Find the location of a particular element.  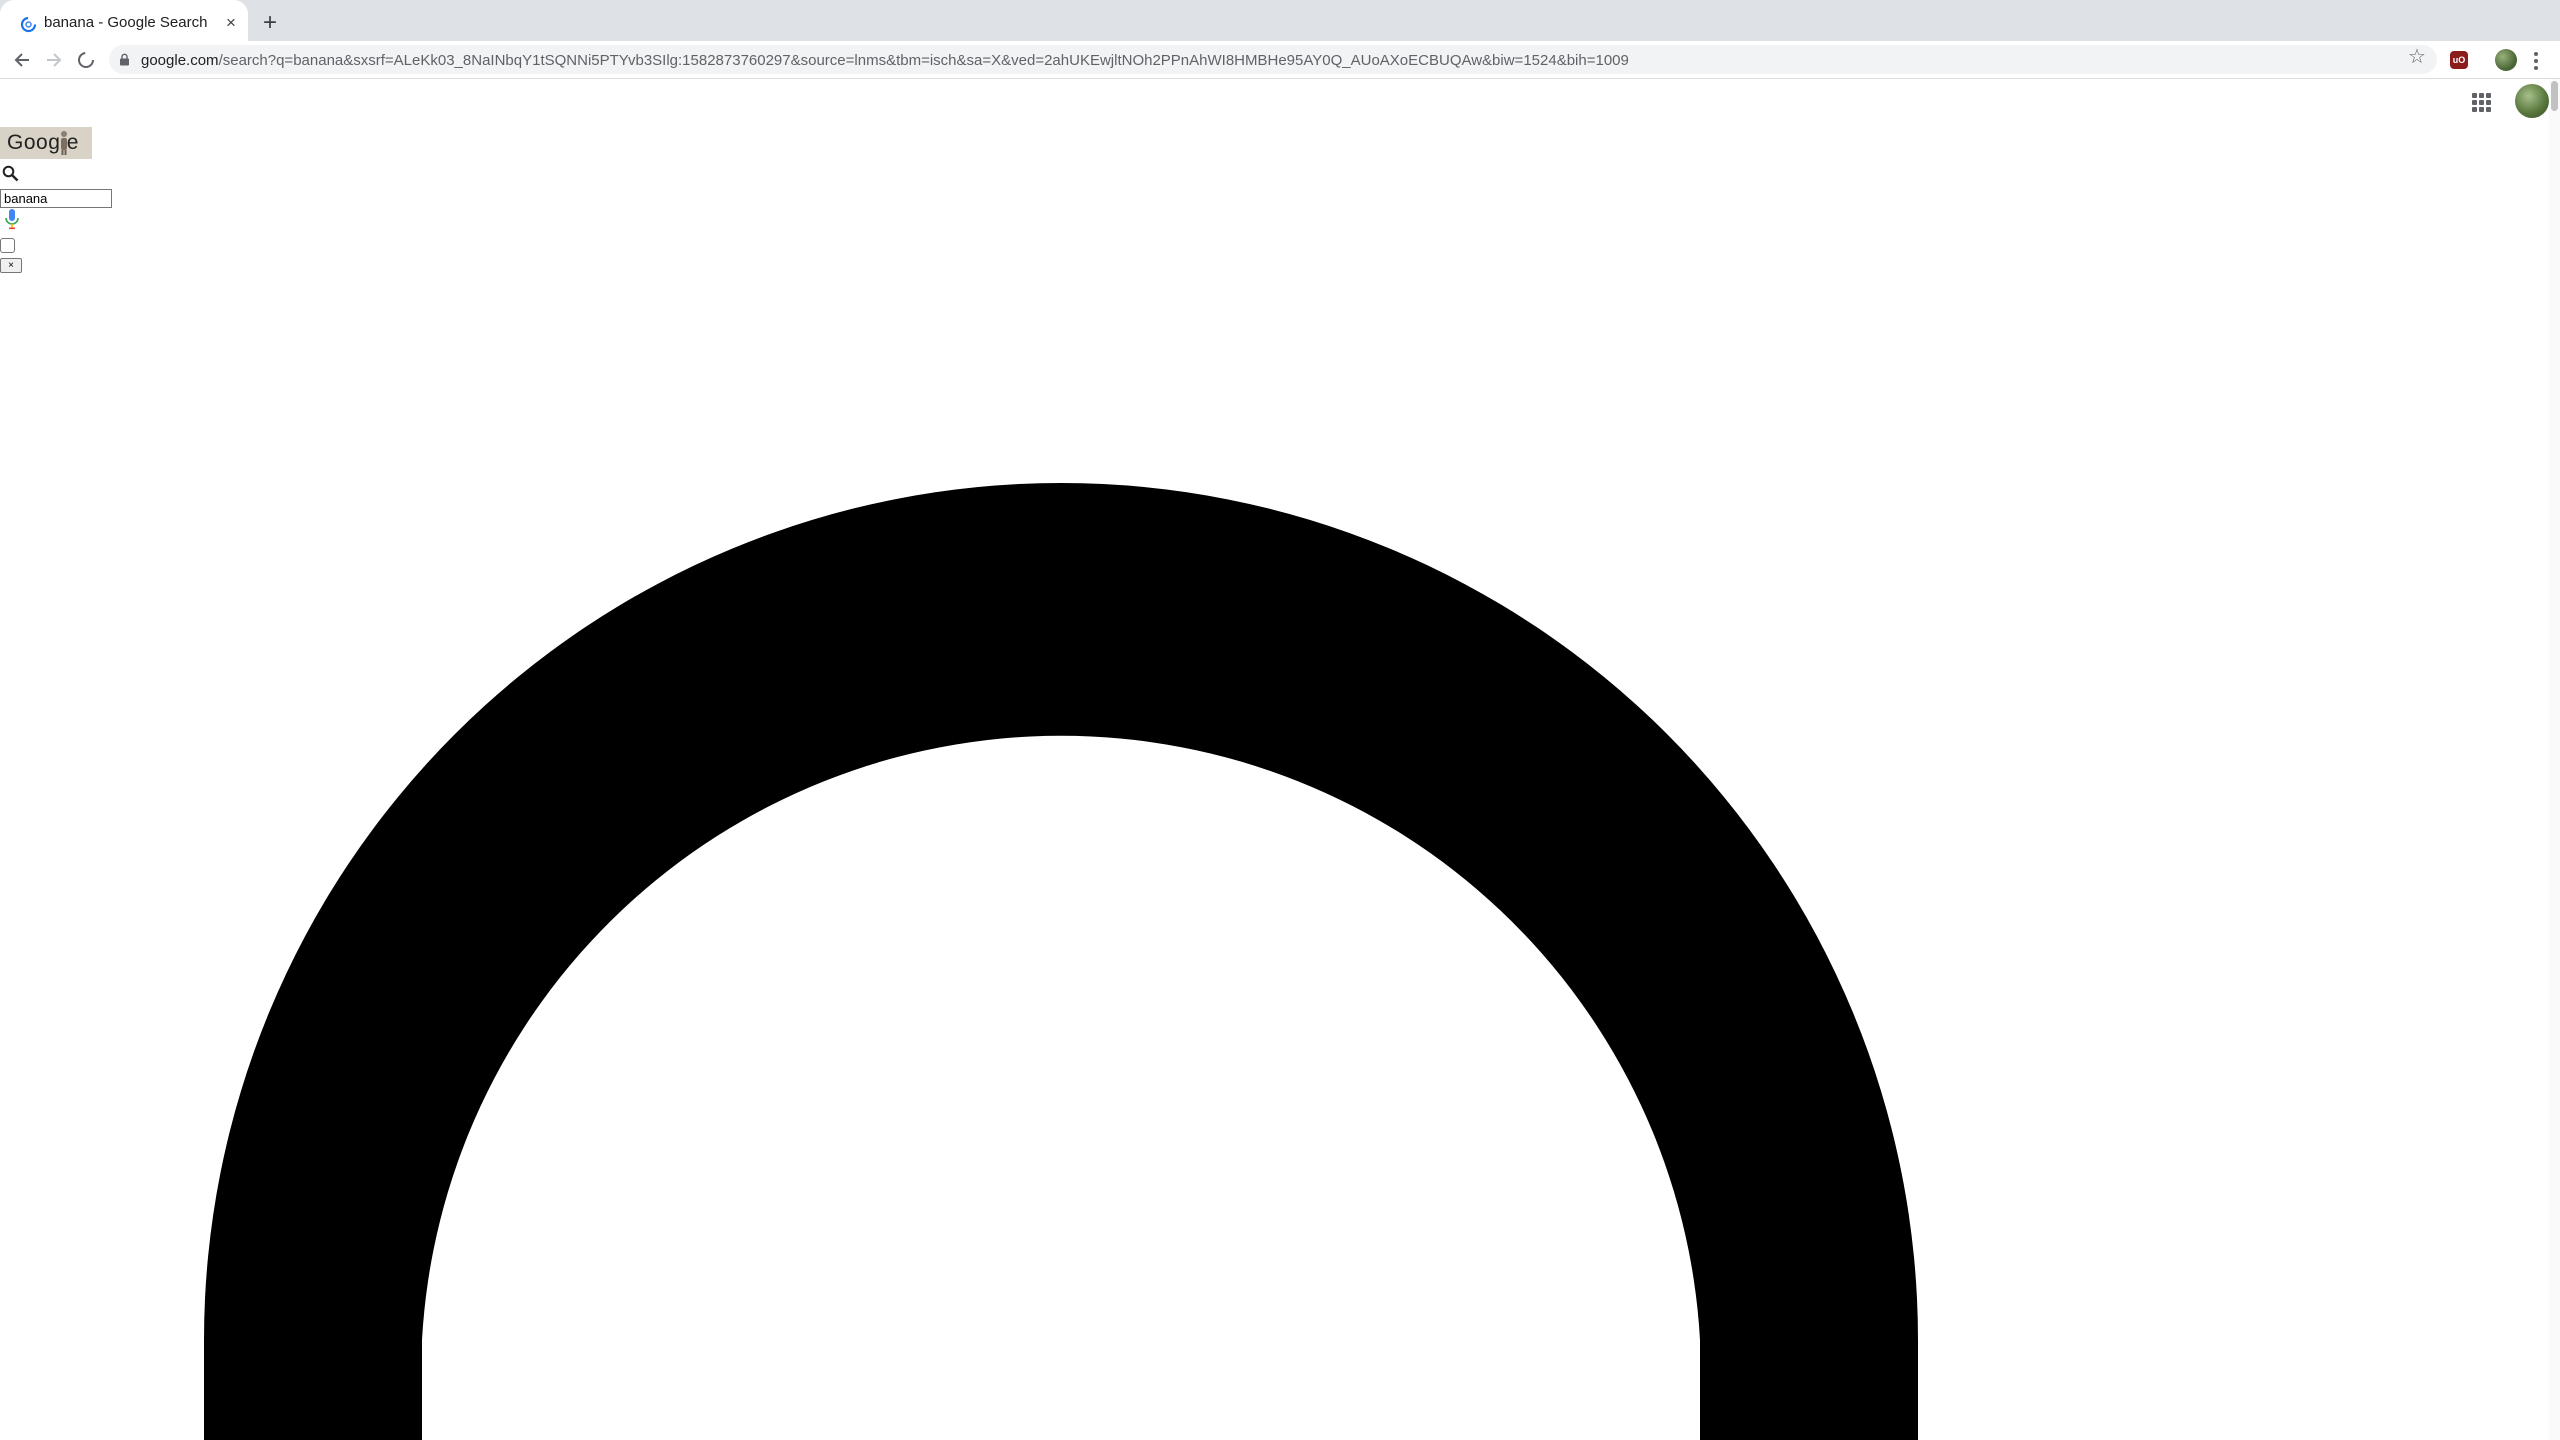

page-scrollbar is located at coordinates (2554, 759).